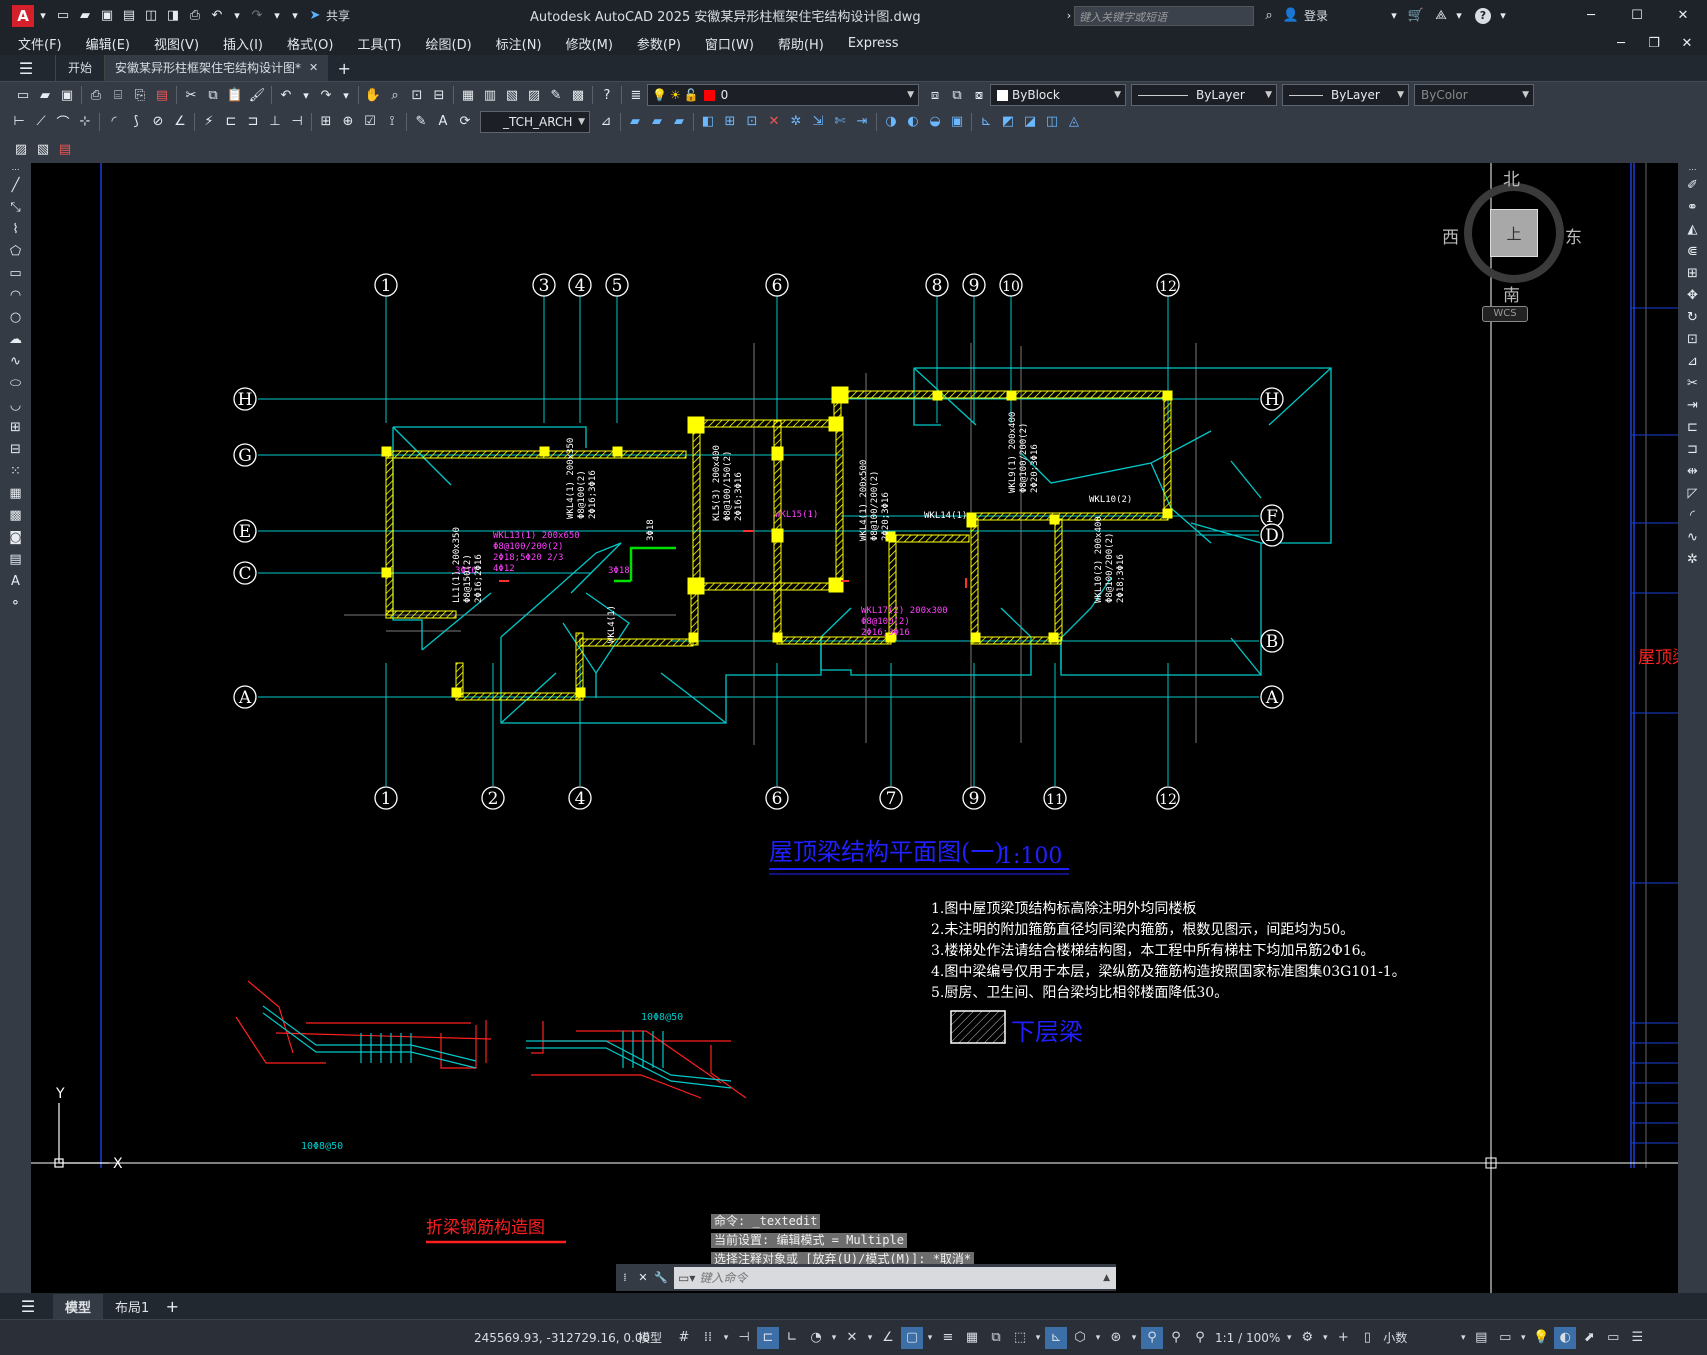 The image size is (1707, 1355). Describe the element at coordinates (650, 1337) in the screenshot. I see `model-space-toggle: 模型` at that location.